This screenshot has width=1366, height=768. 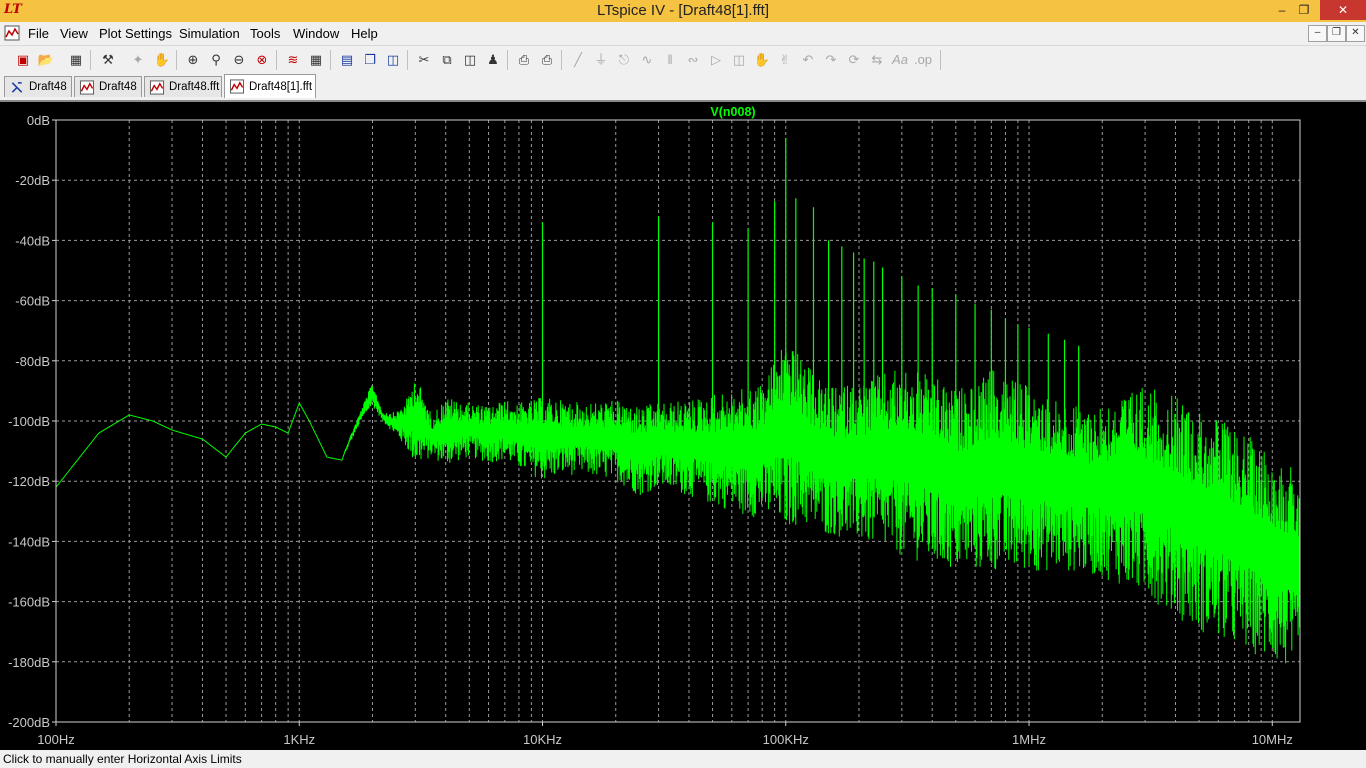 I want to click on label-icon: ⎋, so click(x=624, y=60).